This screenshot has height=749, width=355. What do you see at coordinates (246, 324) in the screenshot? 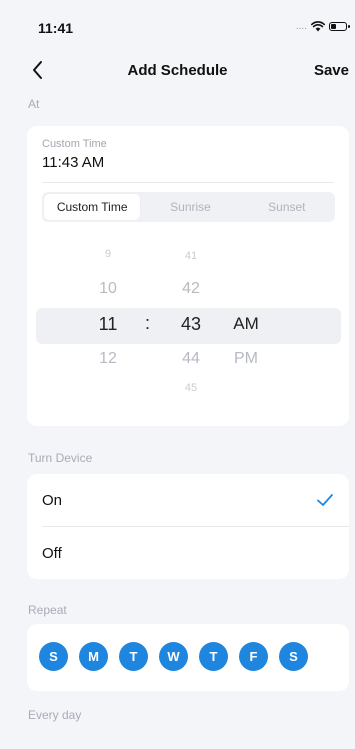
I see `picker-ampm-selected: AM` at bounding box center [246, 324].